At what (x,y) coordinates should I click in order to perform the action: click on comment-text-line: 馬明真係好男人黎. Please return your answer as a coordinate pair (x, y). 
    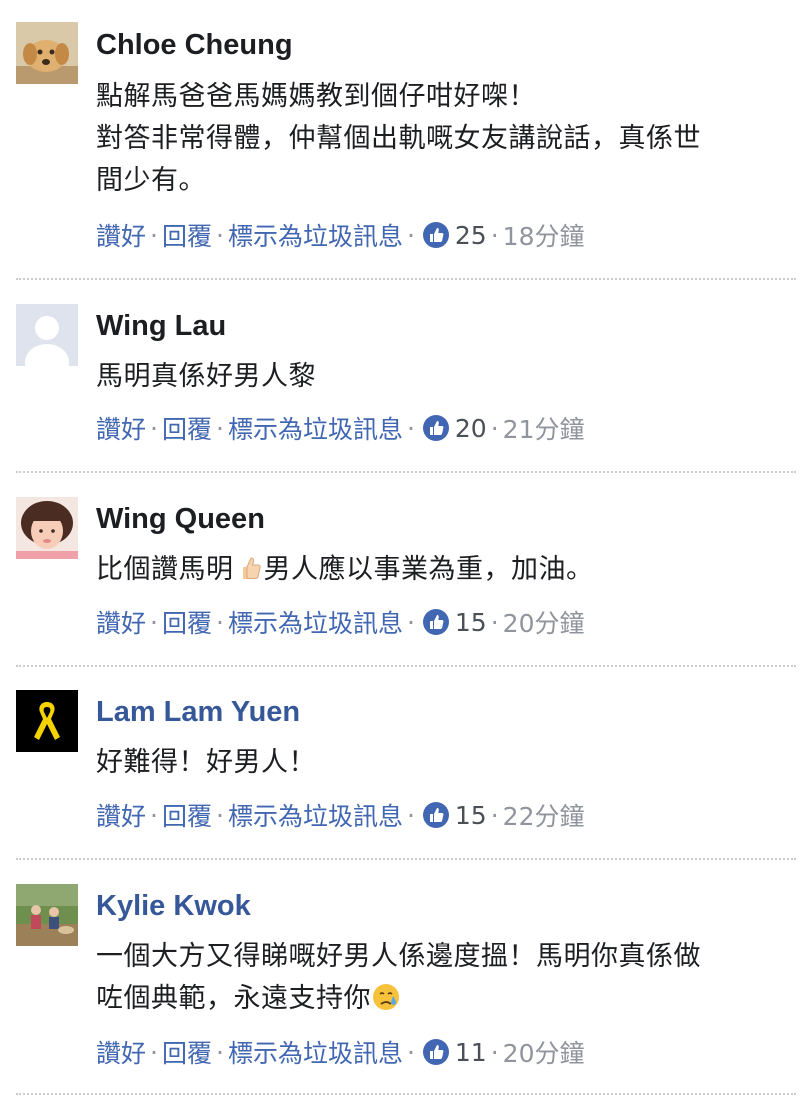
    Looking at the image, I should click on (206, 376).